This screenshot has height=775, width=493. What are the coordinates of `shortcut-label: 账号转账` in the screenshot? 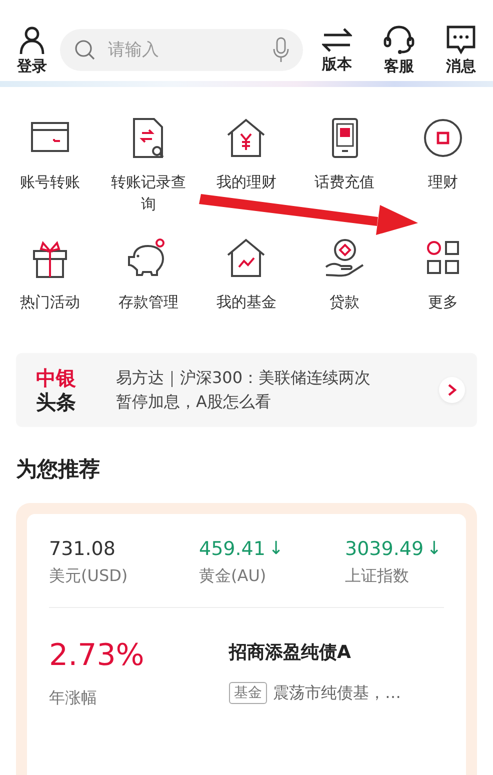 It's located at (50, 182).